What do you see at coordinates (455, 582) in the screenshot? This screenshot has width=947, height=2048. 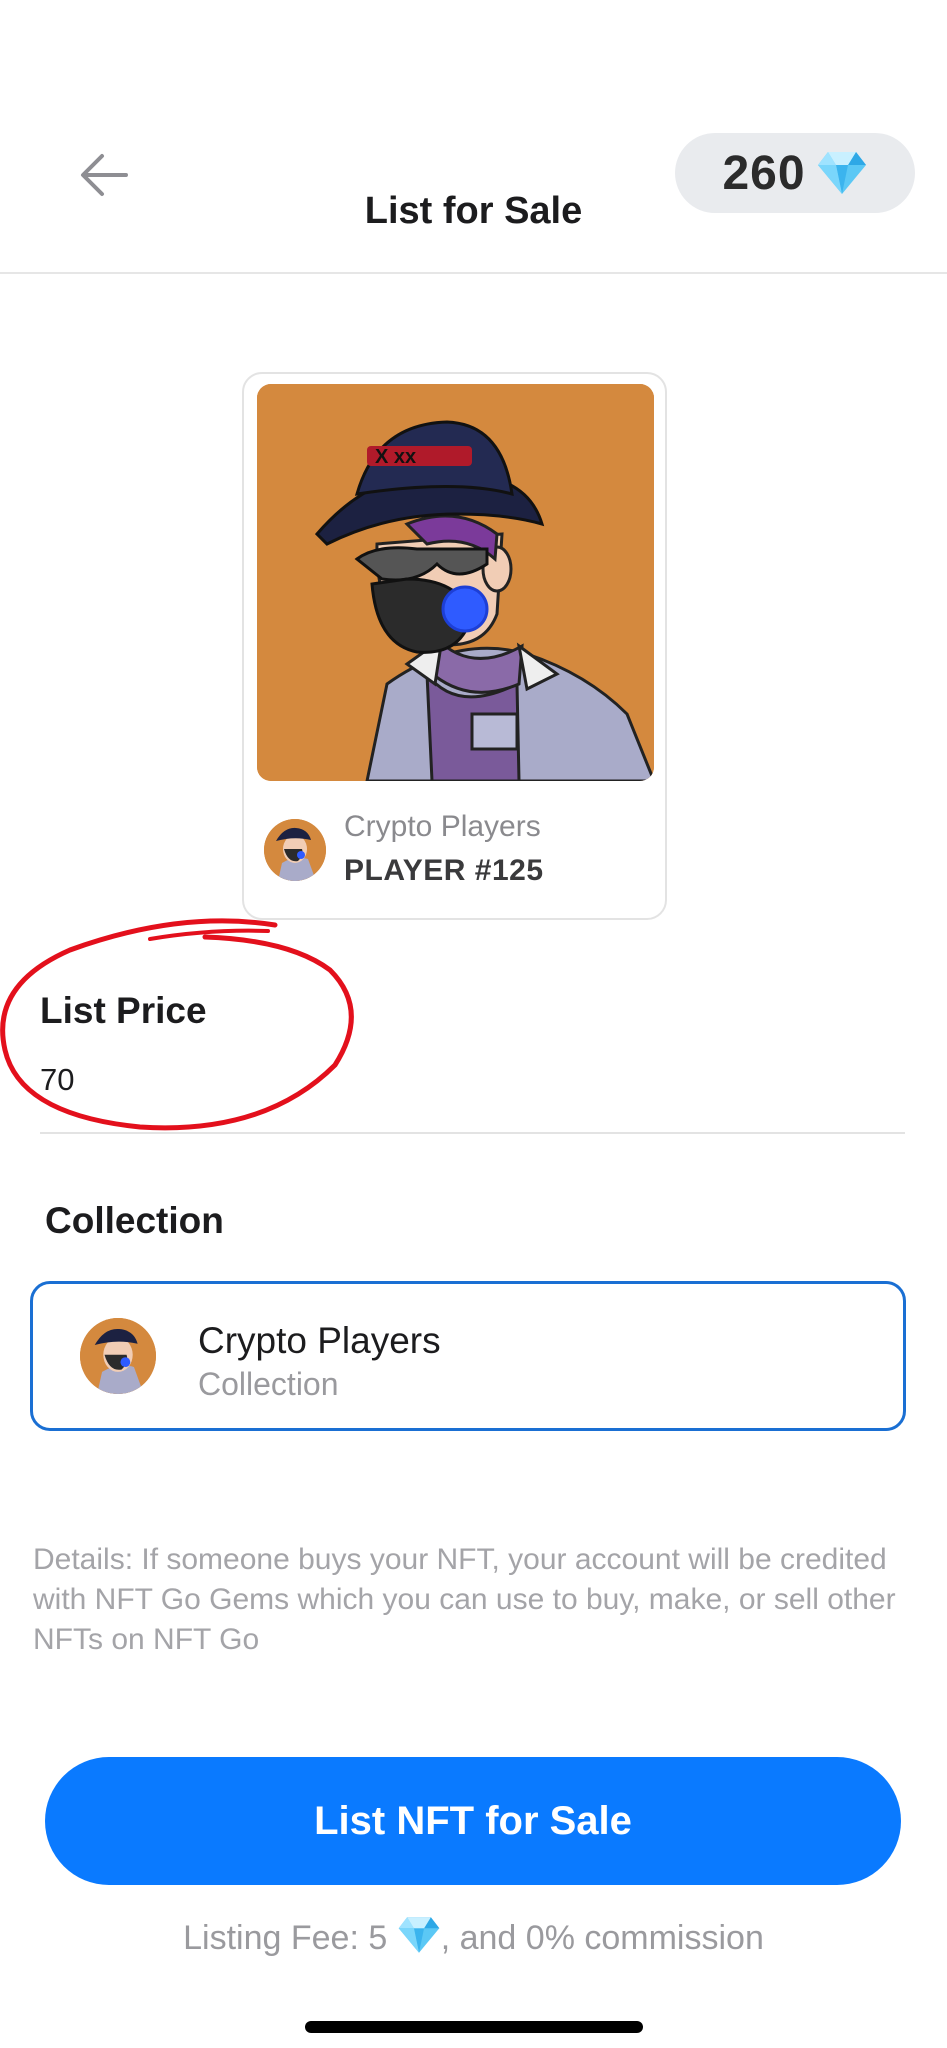 I see `nft-artwork-image: X xx` at bounding box center [455, 582].